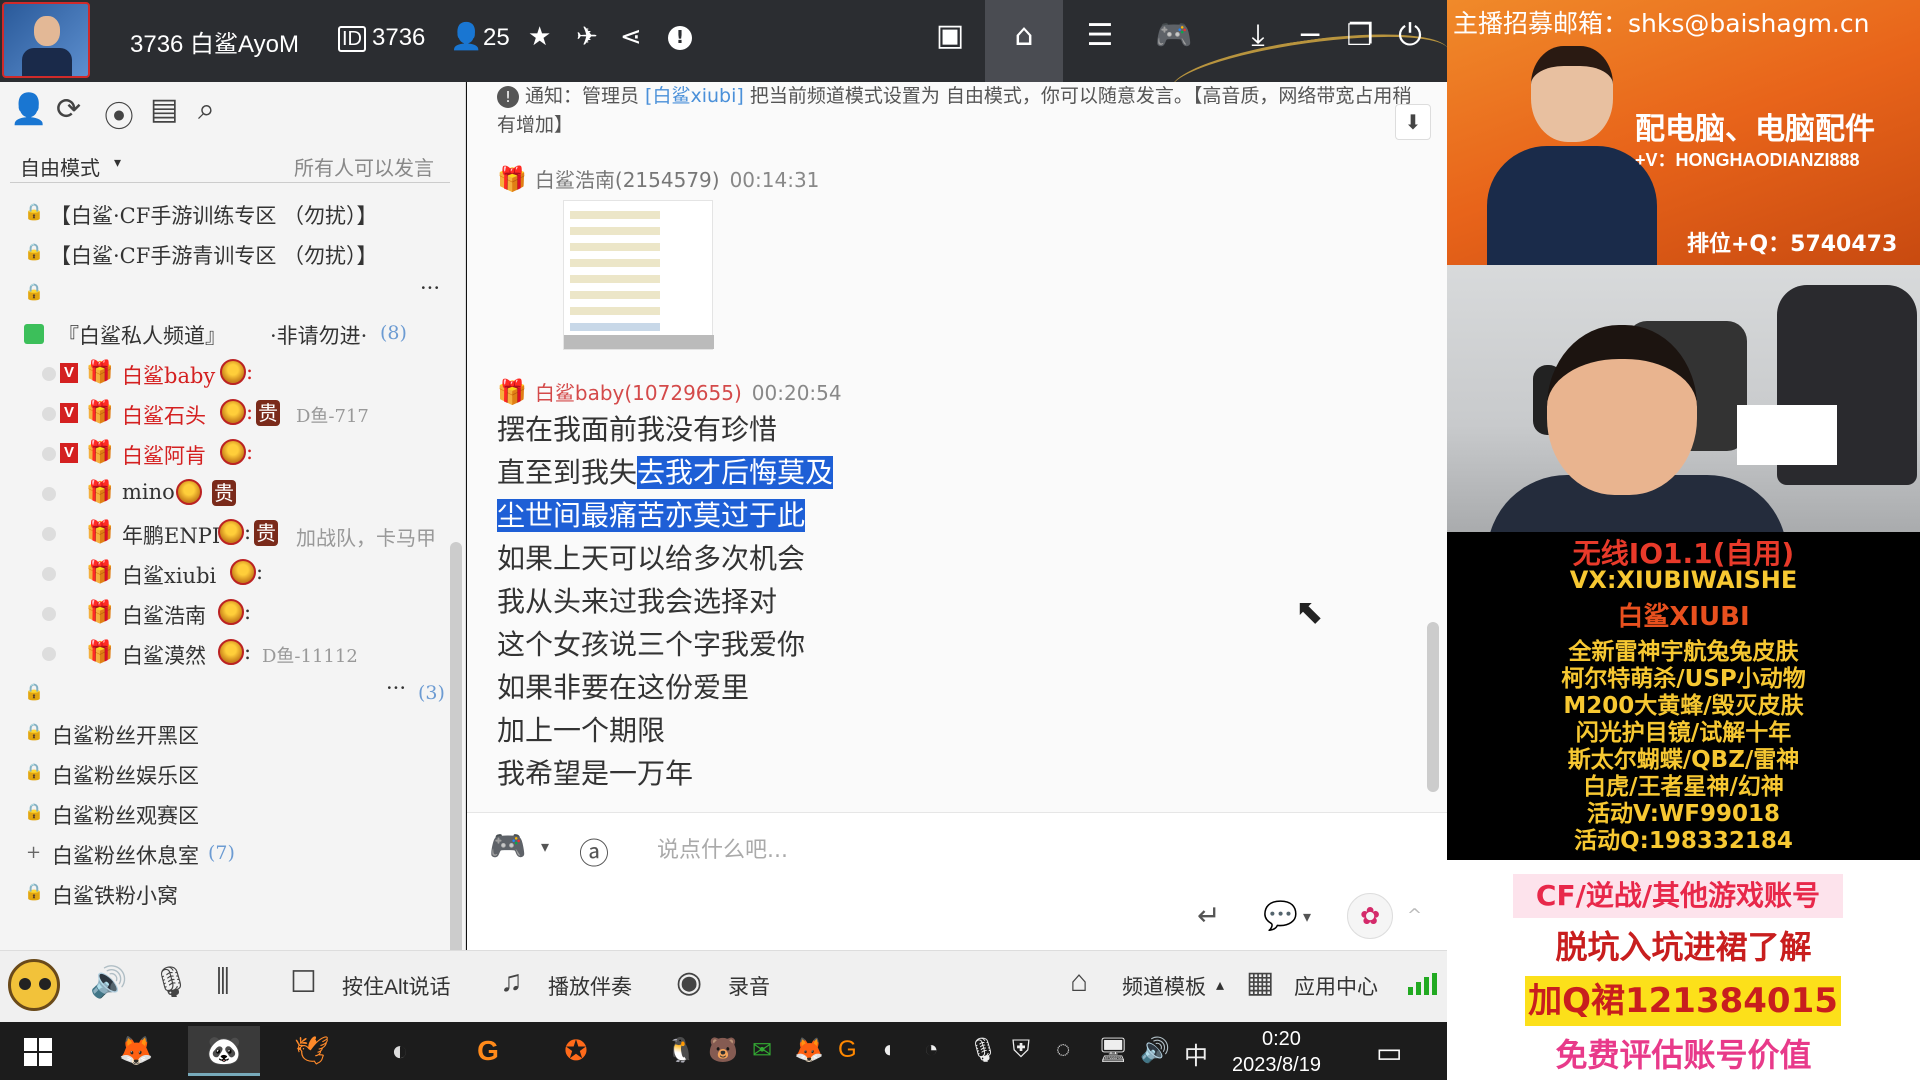  Describe the element at coordinates (680, 38) in the screenshot. I see `info-icon: !` at that location.